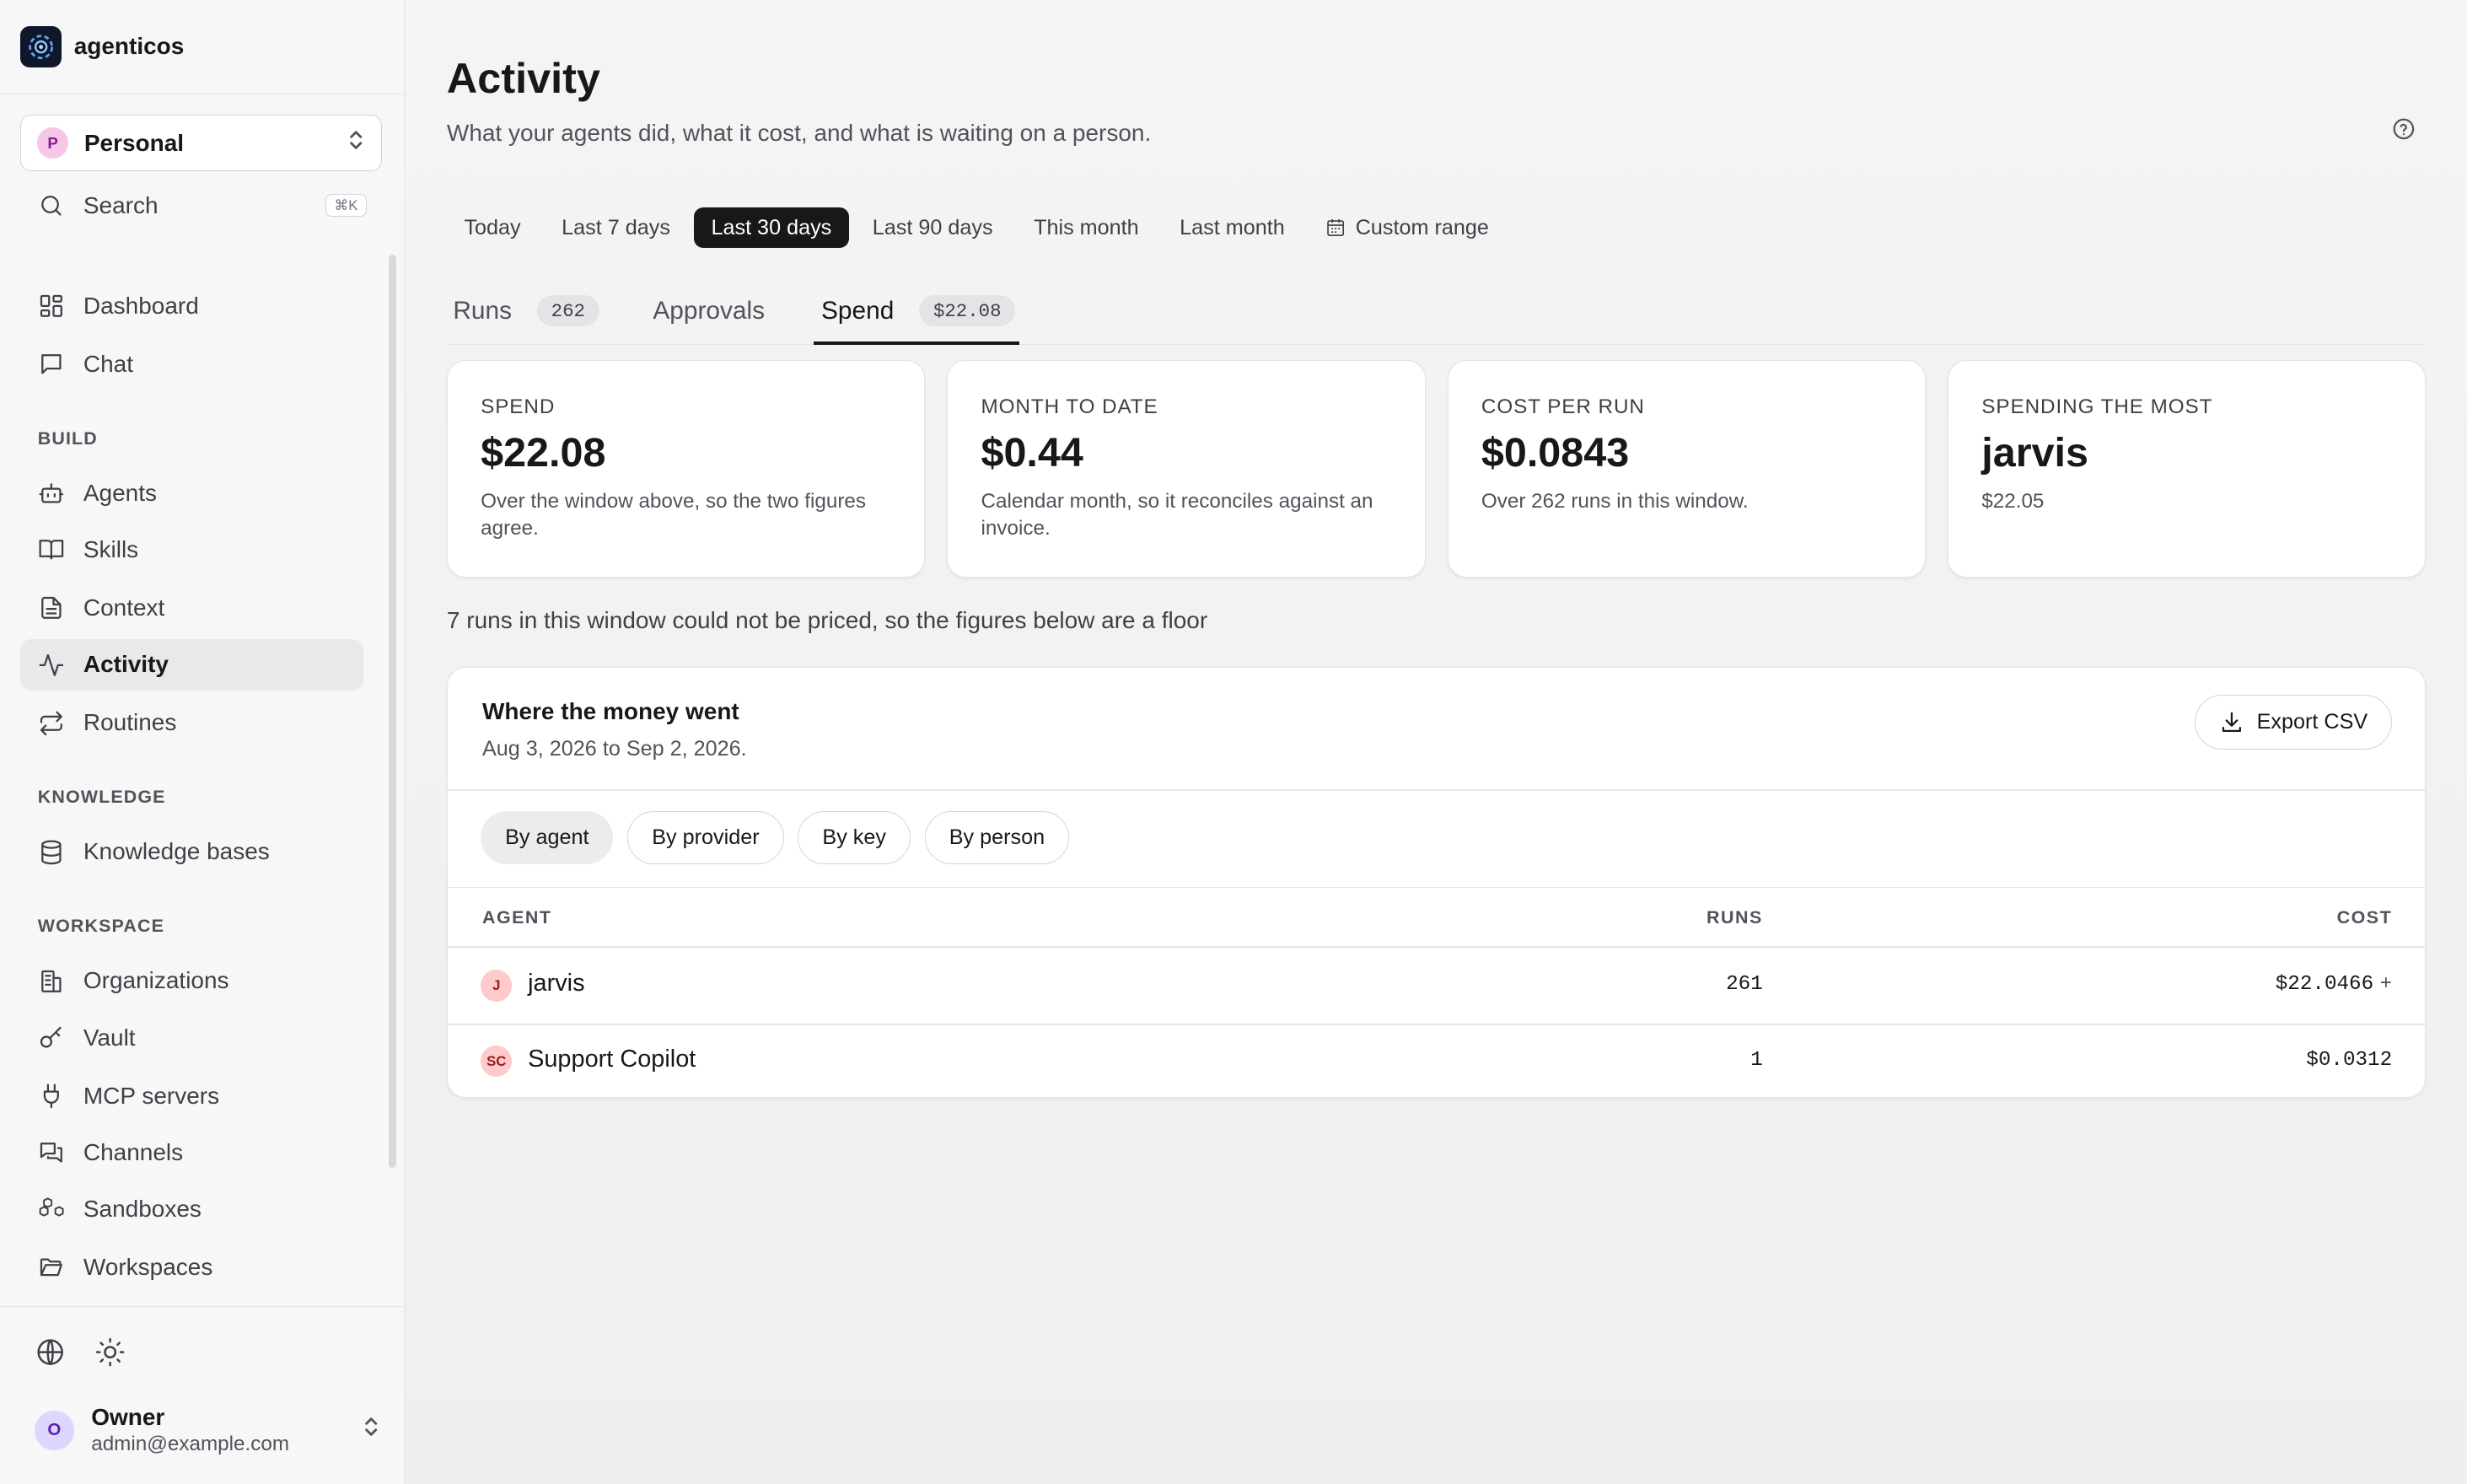  What do you see at coordinates (547, 837) in the screenshot?
I see `chip-by-agent: By agent` at bounding box center [547, 837].